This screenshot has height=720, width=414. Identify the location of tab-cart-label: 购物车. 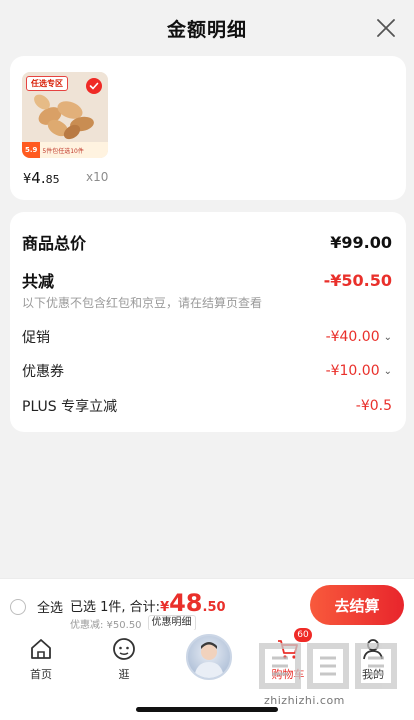
(288, 674).